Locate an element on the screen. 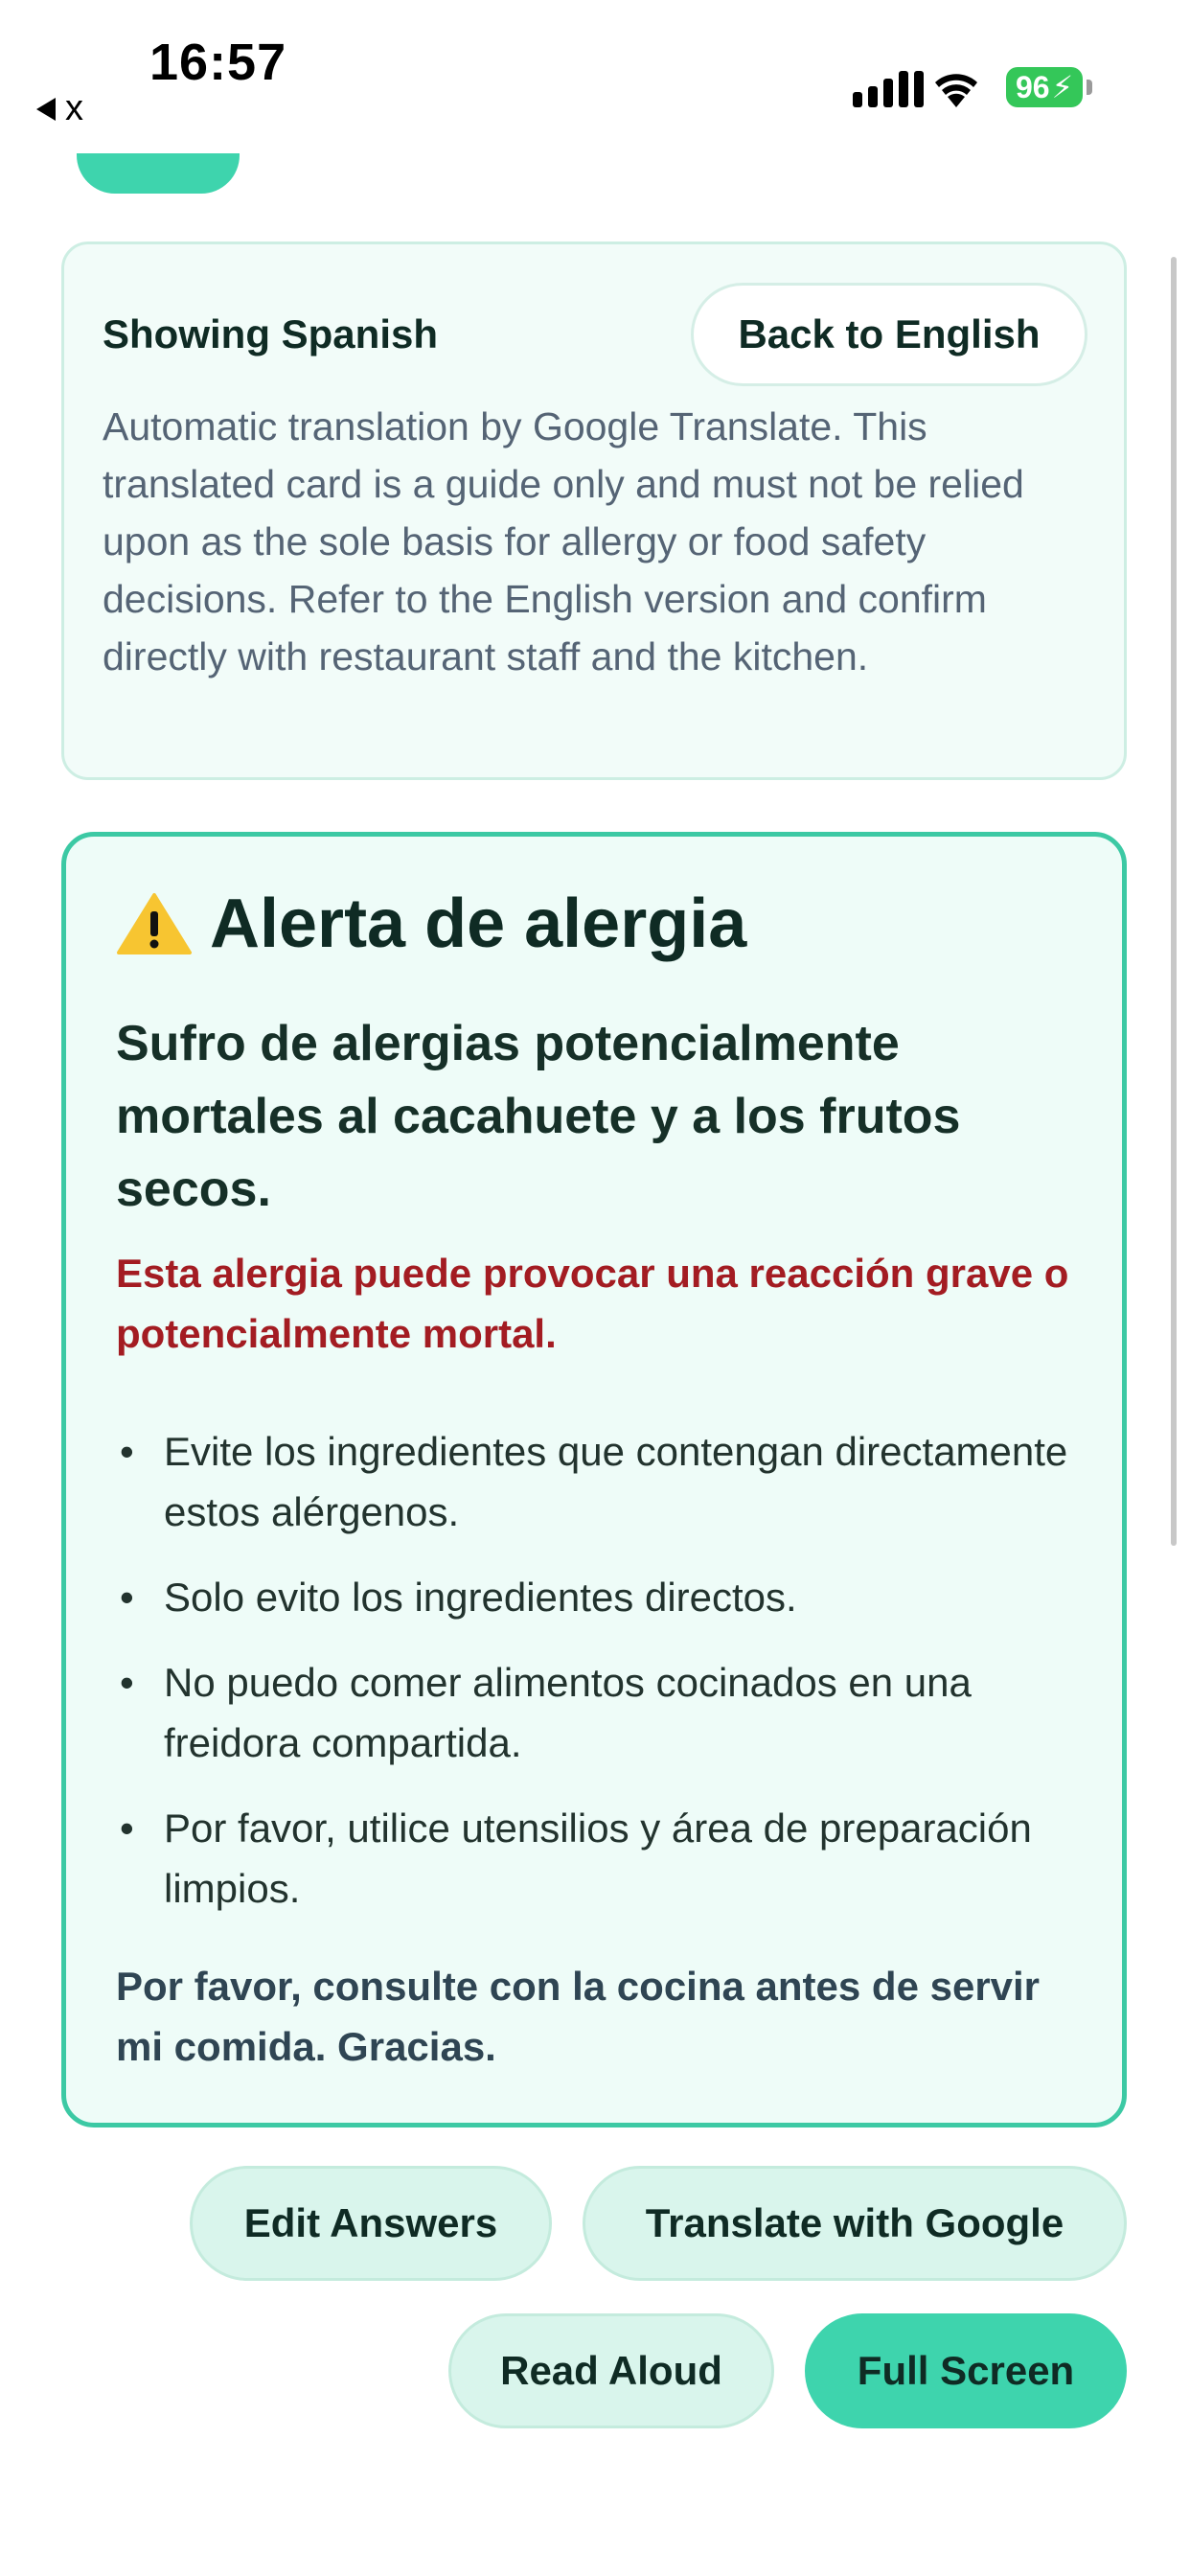 This screenshot has height=2576, width=1190. back-to-app-button: x is located at coordinates (60, 108).